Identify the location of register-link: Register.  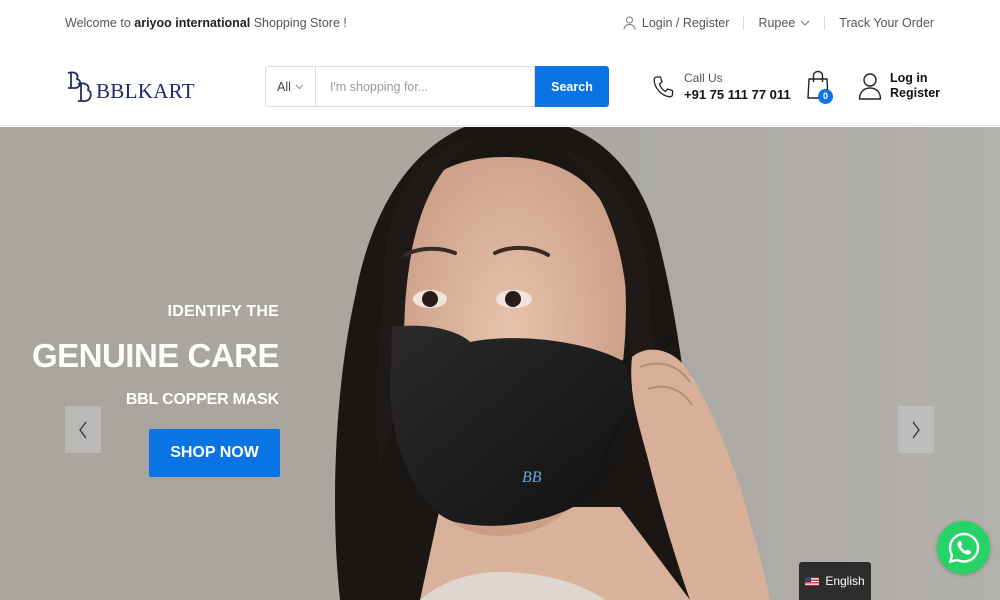
(915, 93).